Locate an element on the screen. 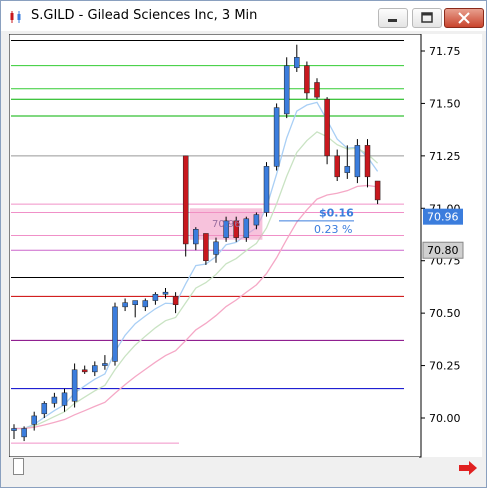  time-scrollbar is located at coordinates (214, 468).